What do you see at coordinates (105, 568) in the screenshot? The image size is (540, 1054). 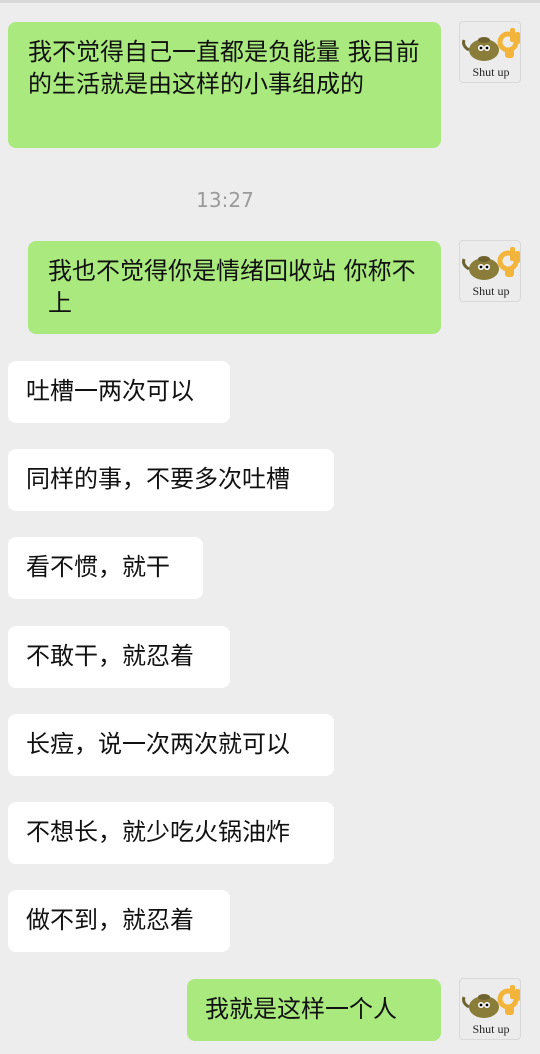 I see `message-bubble-incoming: 看不惯，就干` at bounding box center [105, 568].